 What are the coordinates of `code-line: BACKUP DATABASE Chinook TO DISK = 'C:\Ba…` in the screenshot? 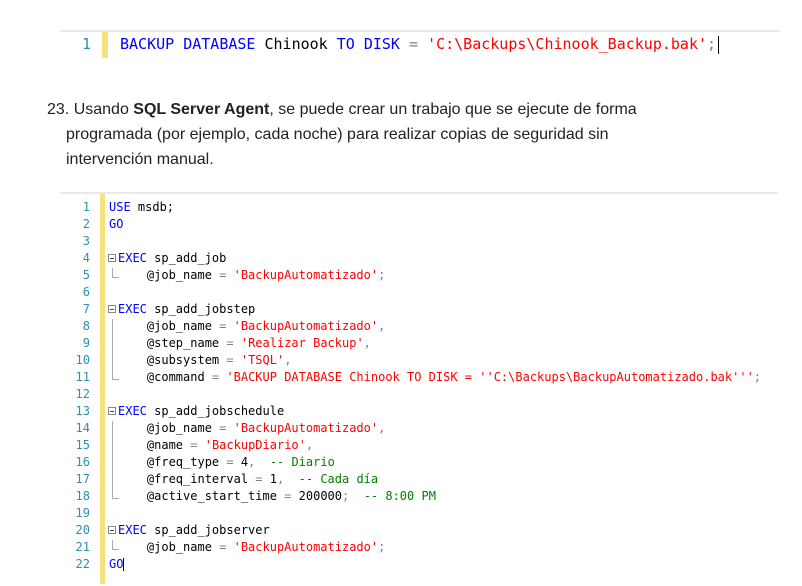 It's located at (420, 44).